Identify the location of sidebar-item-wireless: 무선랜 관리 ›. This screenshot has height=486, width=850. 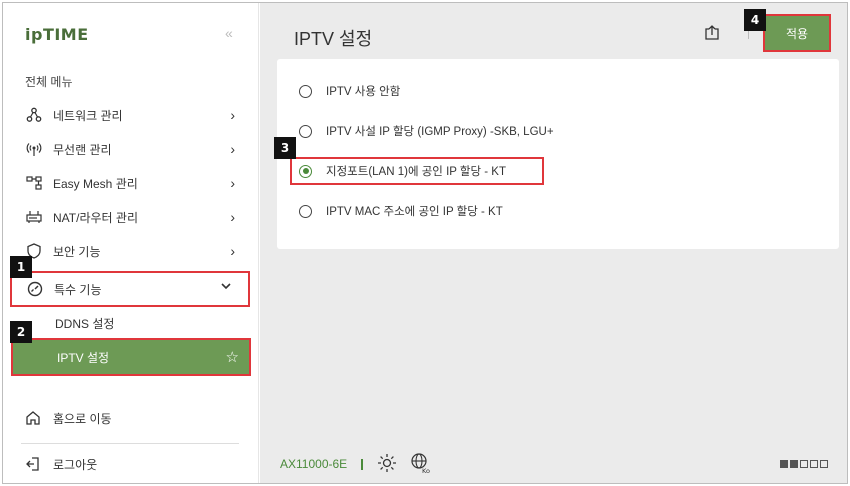
(131, 149).